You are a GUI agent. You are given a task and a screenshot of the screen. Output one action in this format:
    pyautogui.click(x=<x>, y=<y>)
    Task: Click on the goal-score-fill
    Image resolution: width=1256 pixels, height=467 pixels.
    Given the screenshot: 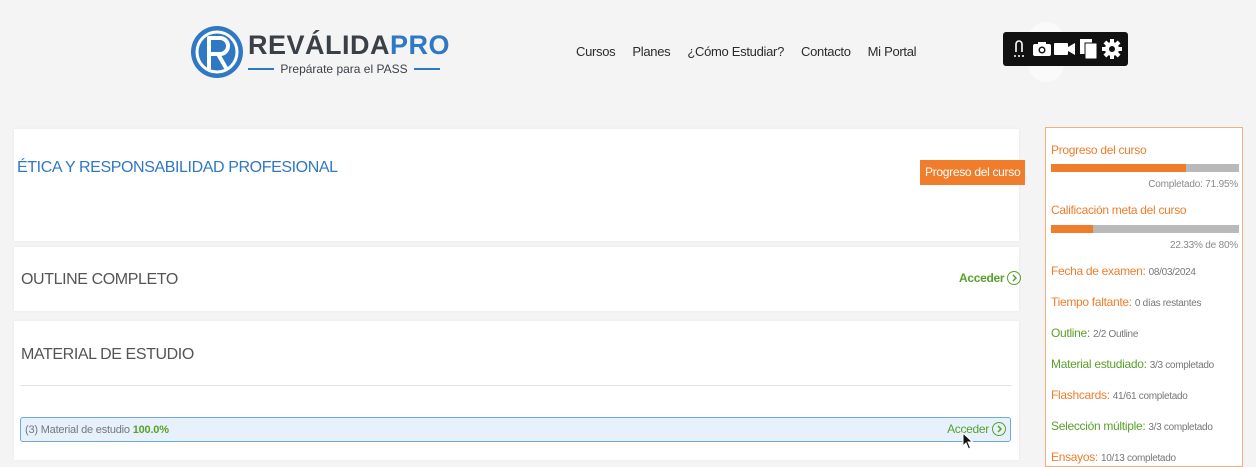 What is the action you would take?
    pyautogui.click(x=1072, y=229)
    